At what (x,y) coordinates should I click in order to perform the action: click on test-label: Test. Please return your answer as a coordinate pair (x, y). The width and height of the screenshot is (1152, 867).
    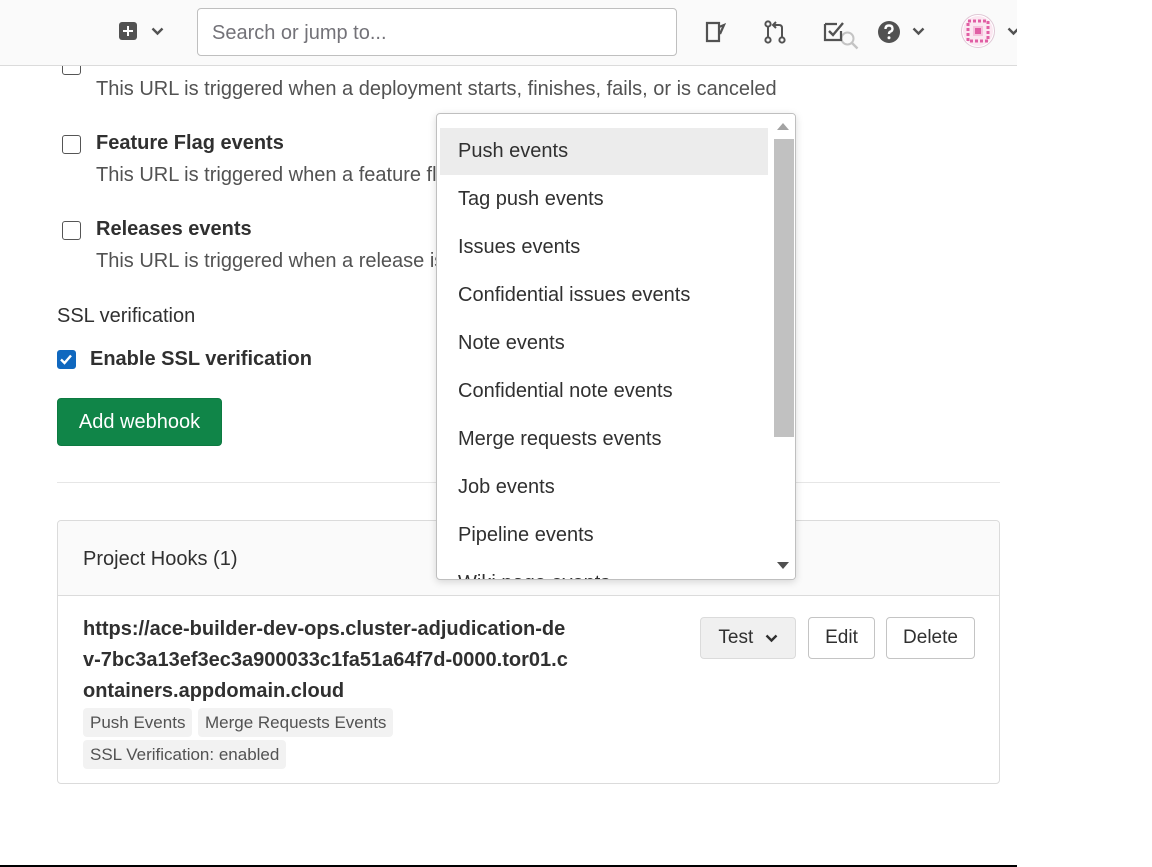
    Looking at the image, I should click on (736, 637).